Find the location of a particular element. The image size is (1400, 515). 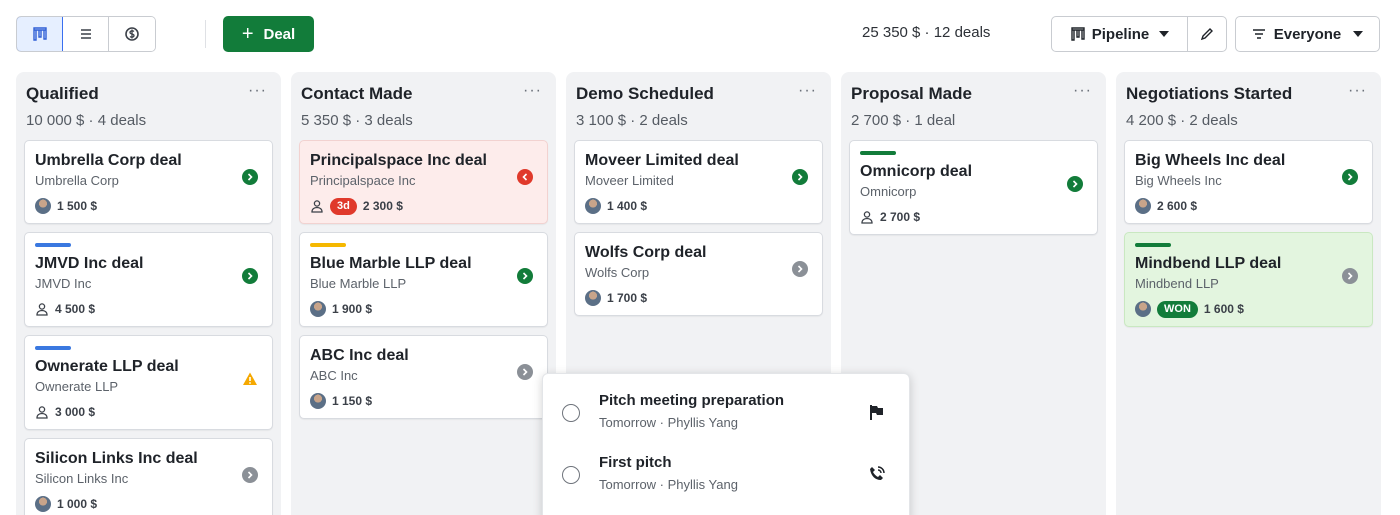

edit-pipeline-button is located at coordinates (1207, 34).